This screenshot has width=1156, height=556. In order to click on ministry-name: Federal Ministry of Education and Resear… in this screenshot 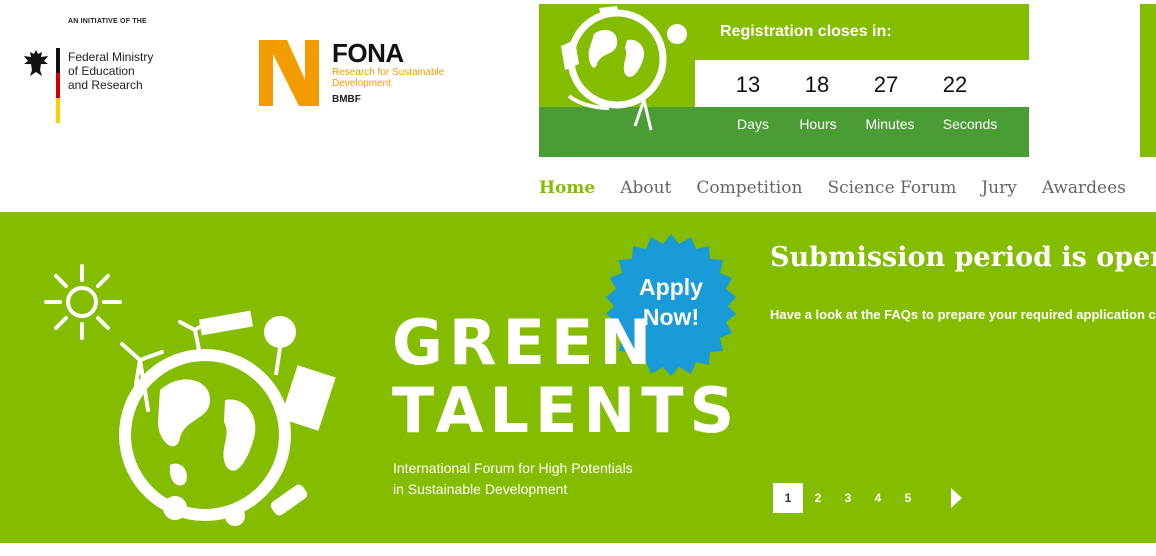, I will do `click(111, 71)`.